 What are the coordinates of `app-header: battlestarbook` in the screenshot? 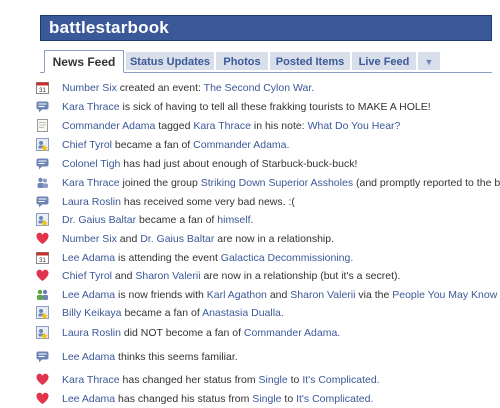 It's located at (266, 28).